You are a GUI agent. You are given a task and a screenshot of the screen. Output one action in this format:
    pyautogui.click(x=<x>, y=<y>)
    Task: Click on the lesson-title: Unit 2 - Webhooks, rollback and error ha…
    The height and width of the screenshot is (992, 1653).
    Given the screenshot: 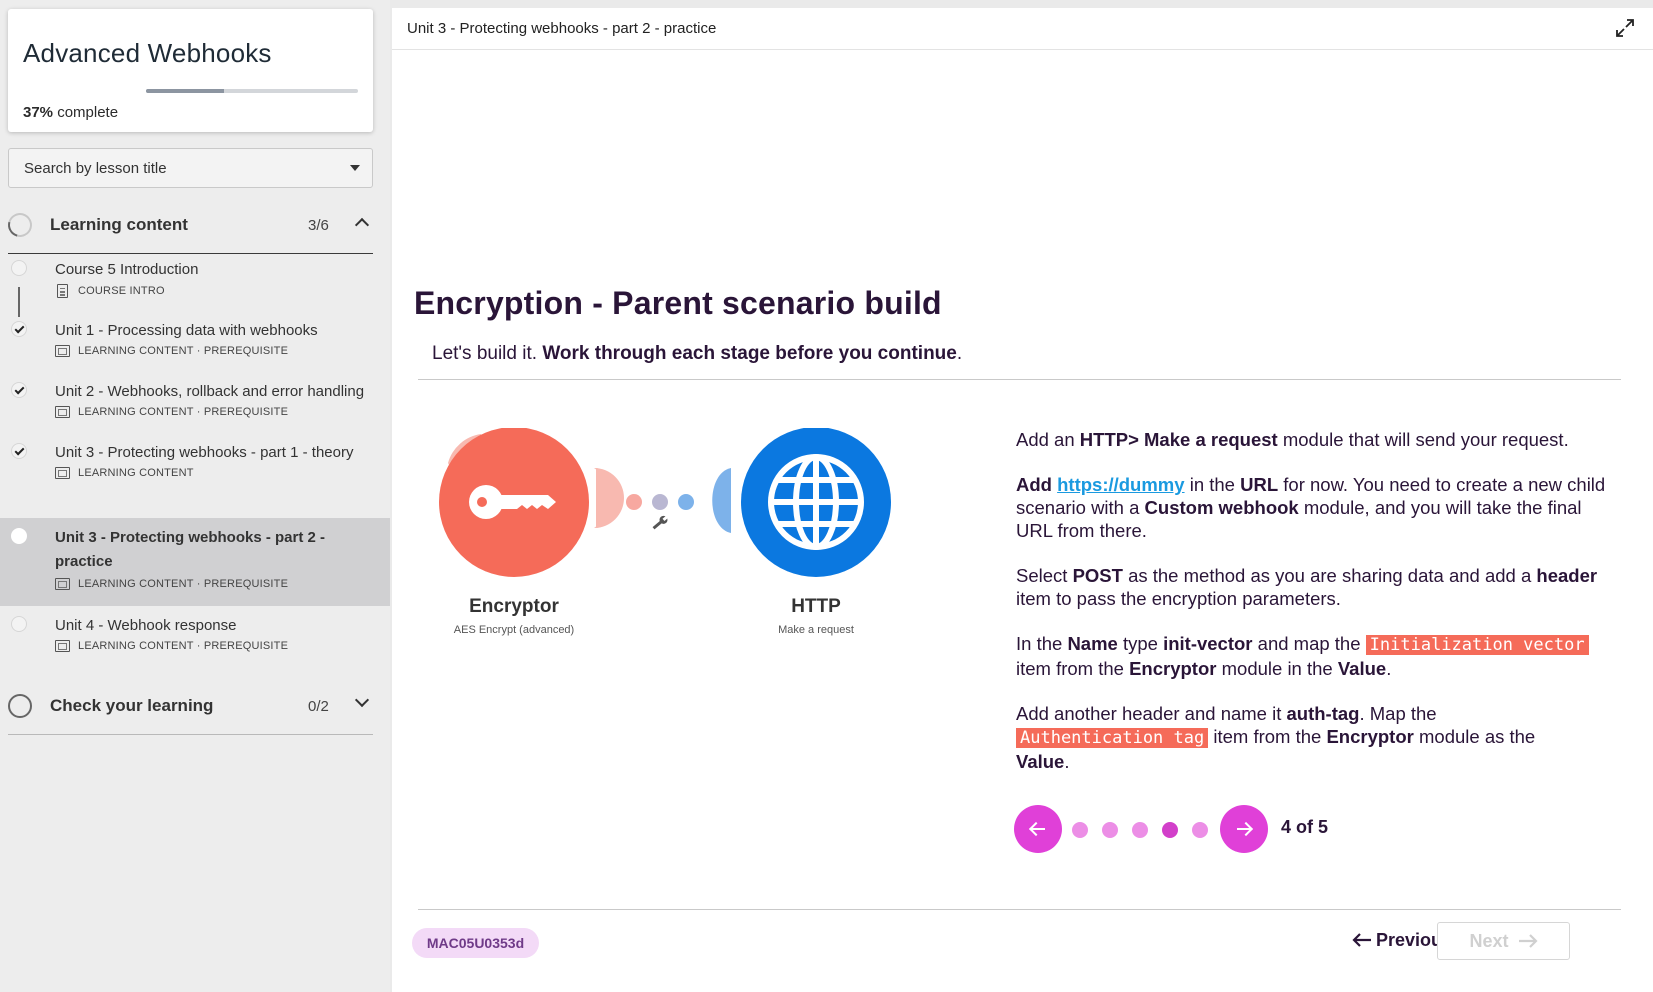 What is the action you would take?
    pyautogui.click(x=210, y=391)
    